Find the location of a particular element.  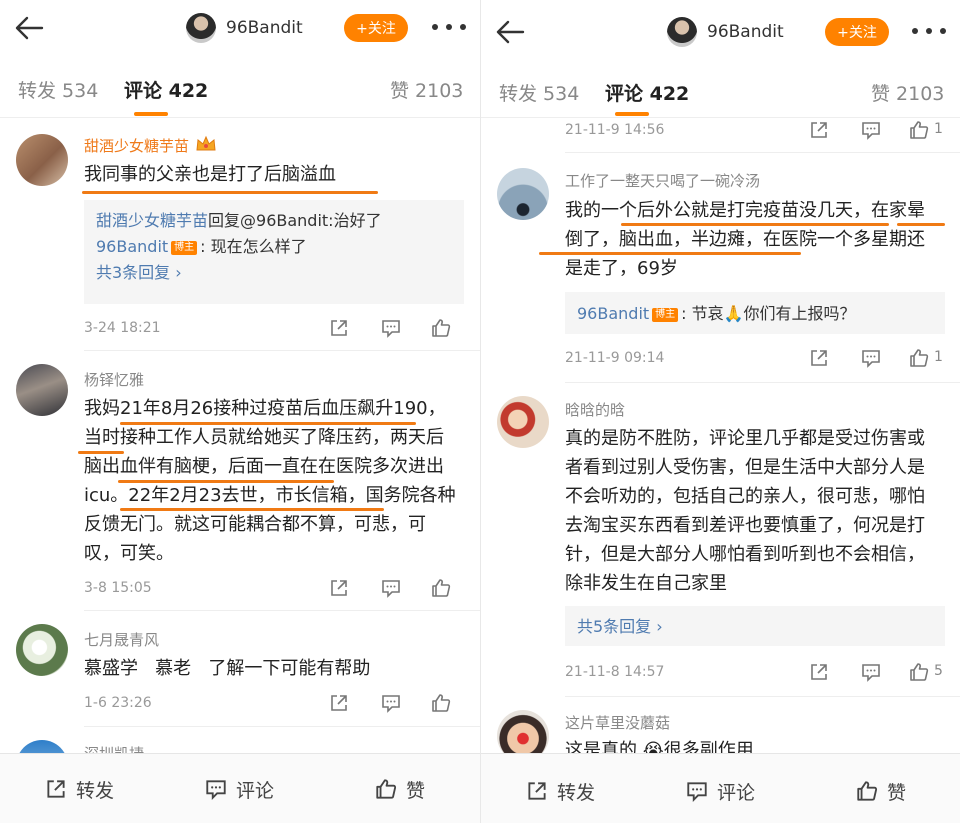

comment-author: 甜酒少女糖芋苗 is located at coordinates (150, 145).